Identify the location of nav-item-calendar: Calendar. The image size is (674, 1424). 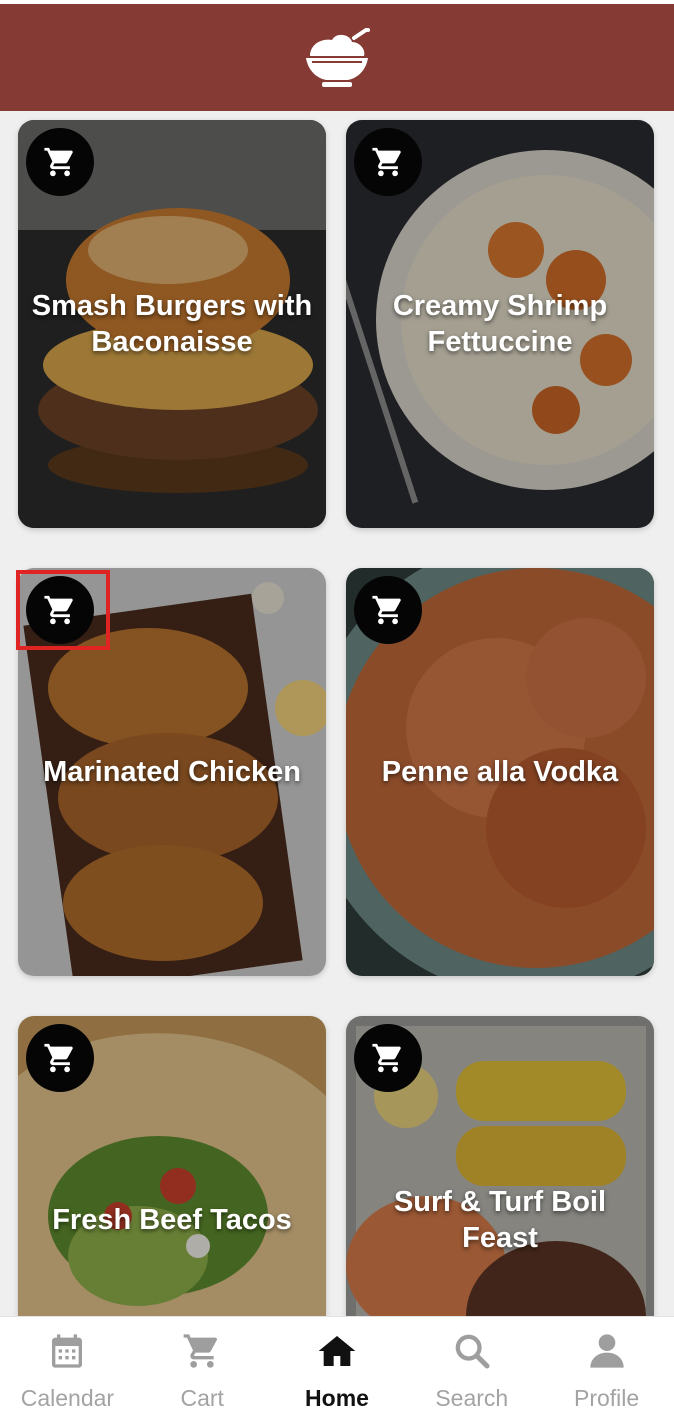
(67, 1370).